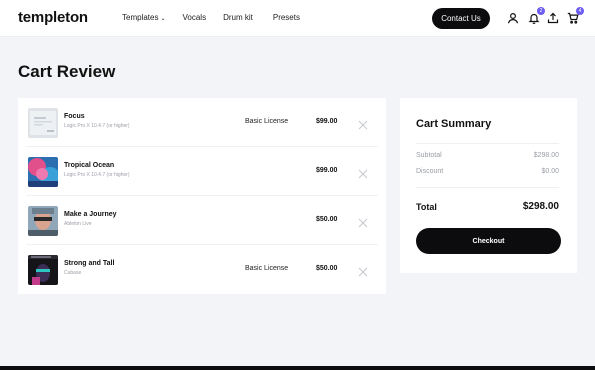 The image size is (595, 370). I want to click on nav-item-label: Vocals, so click(194, 17).